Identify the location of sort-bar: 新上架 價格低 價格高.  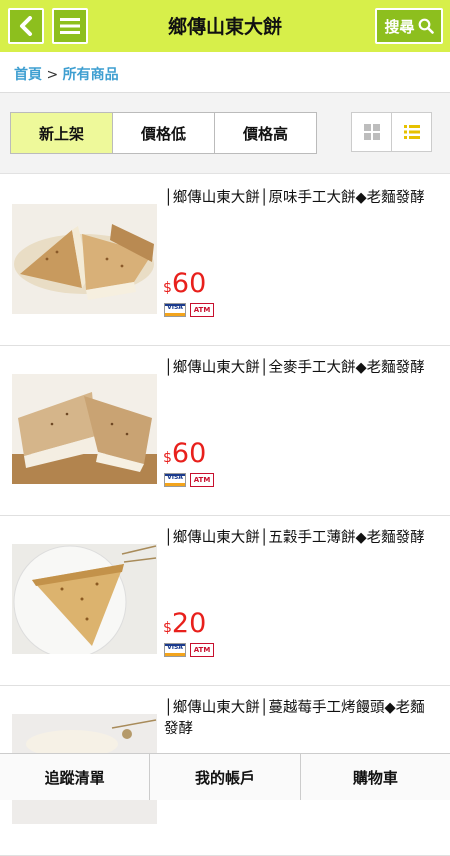
(225, 133).